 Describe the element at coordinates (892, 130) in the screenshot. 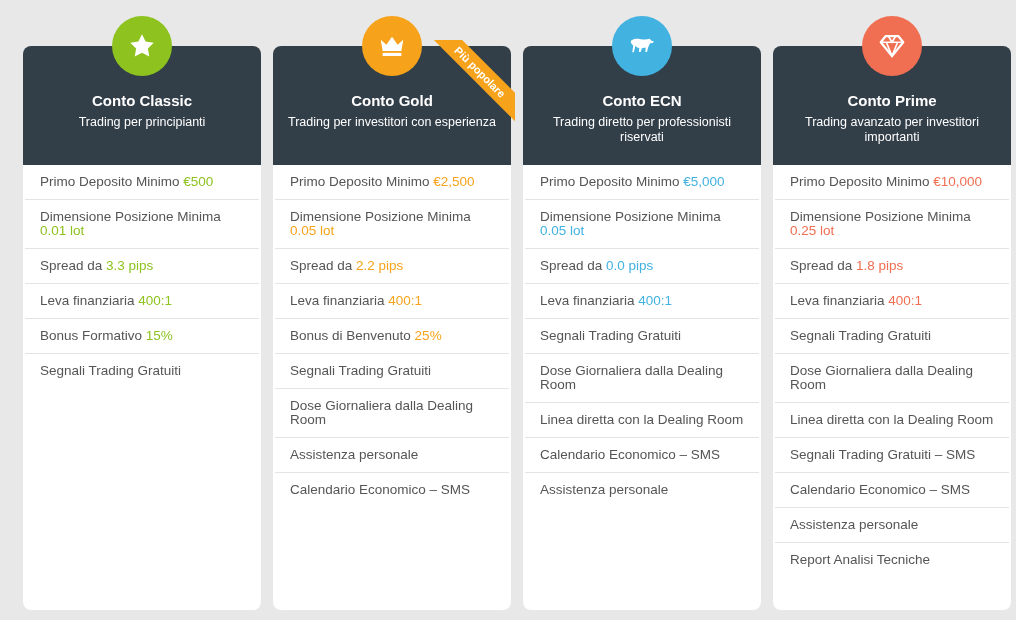

I see `plan-subtitle: Trading avanzato per investitori importanti` at that location.